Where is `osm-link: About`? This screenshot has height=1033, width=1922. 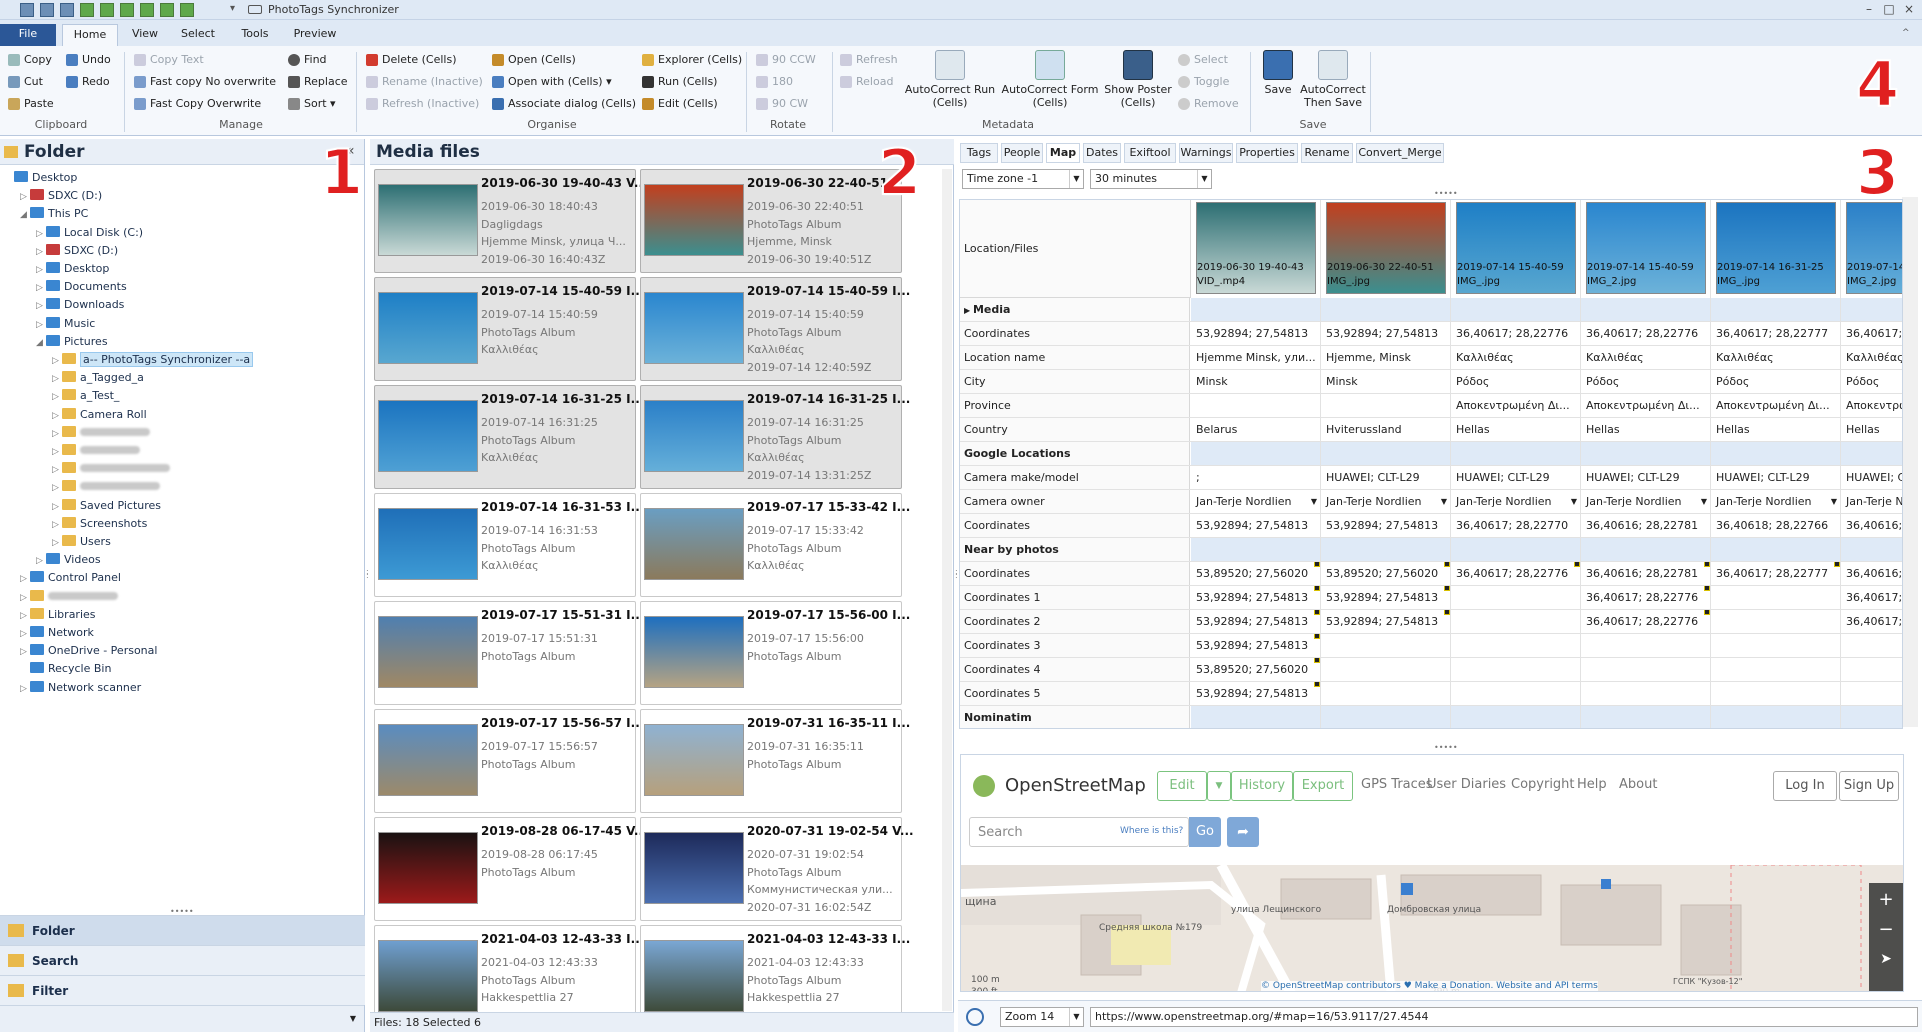
osm-link: About is located at coordinates (1638, 784).